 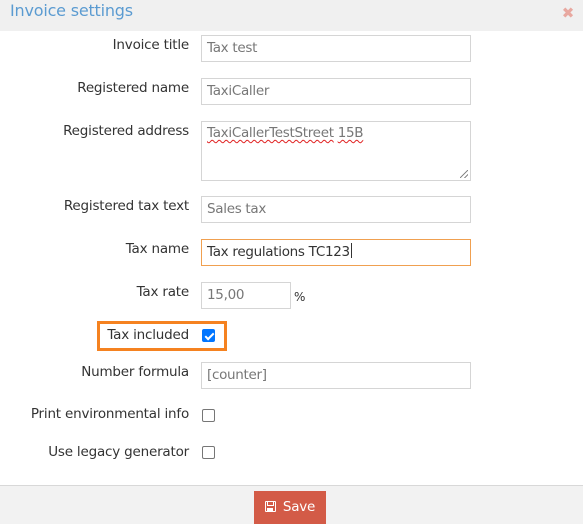 I want to click on save-button: Save, so click(x=290, y=507).